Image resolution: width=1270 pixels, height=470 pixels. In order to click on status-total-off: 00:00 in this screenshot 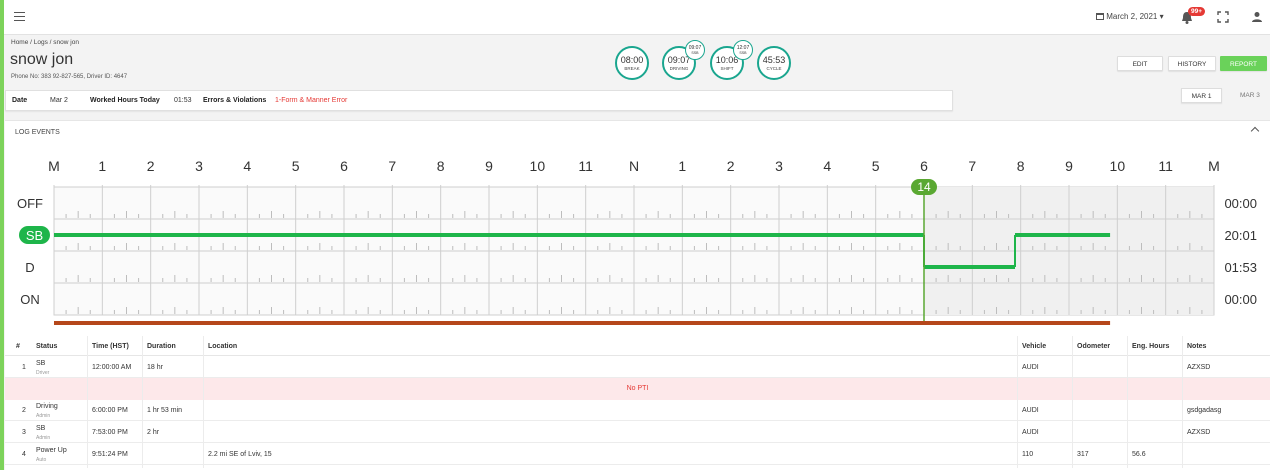, I will do `click(1240, 203)`.